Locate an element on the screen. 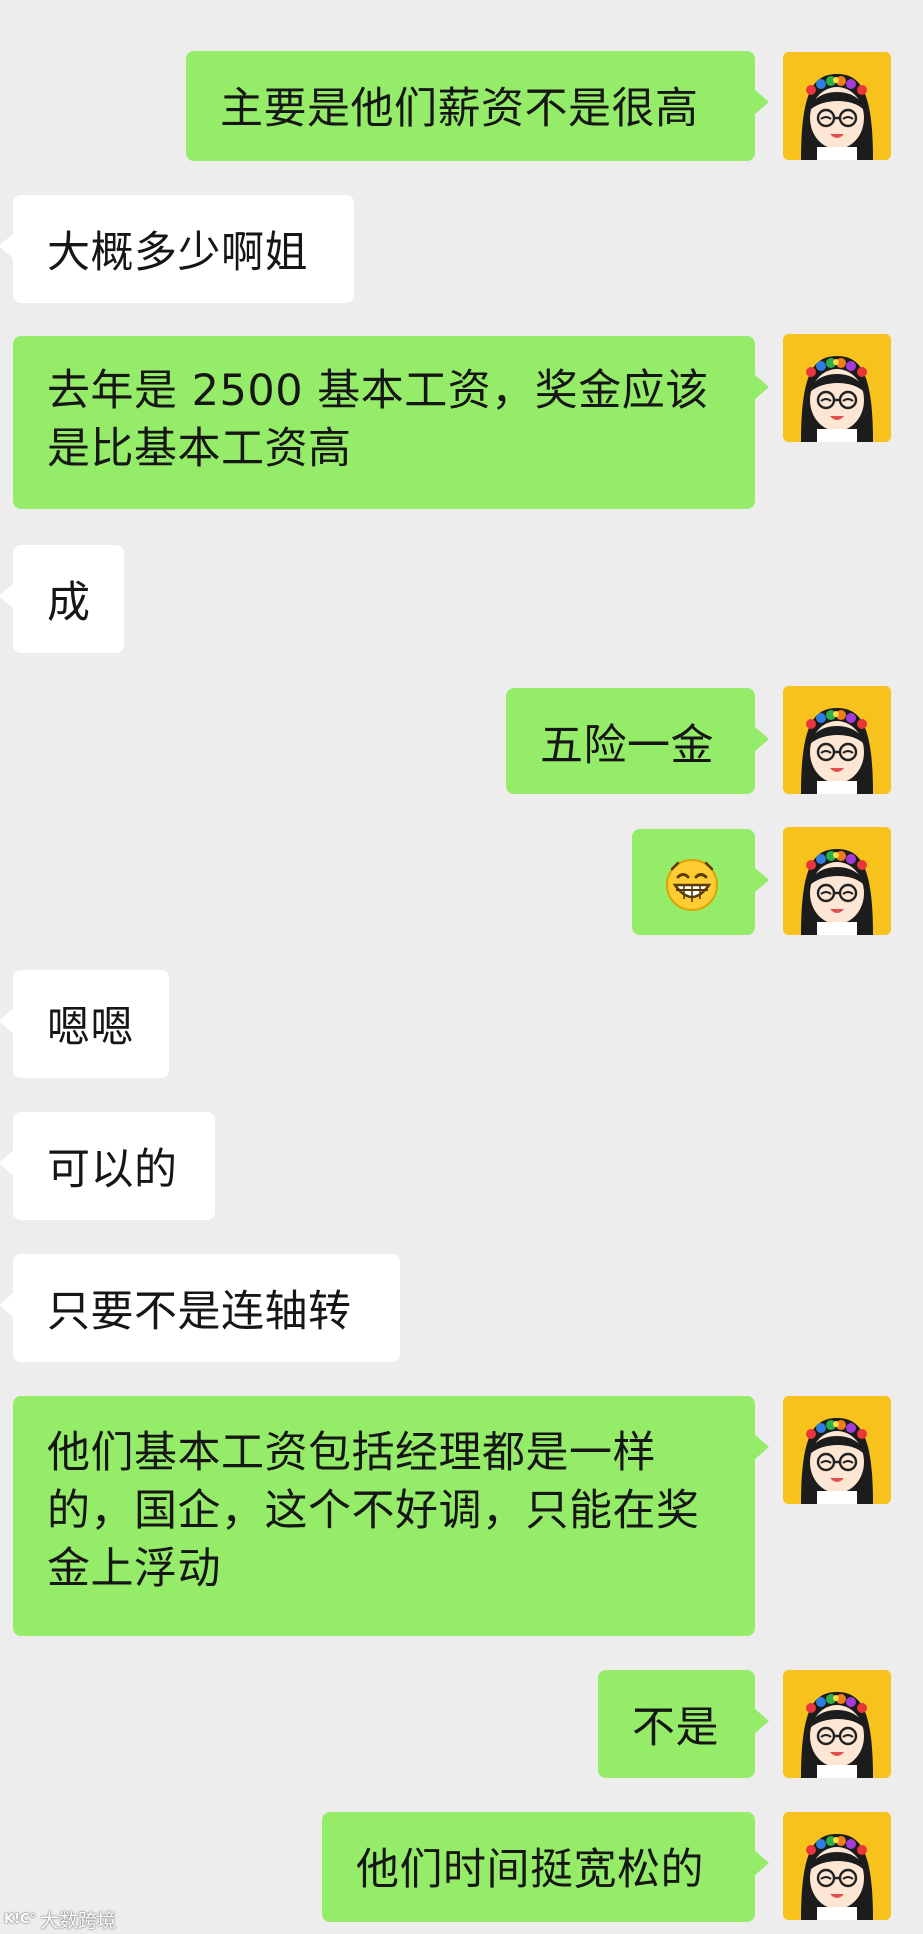 The width and height of the screenshot is (923, 1934). message-bubble-outgoing: 去年是 2500 基本工资，奖金应该是比基本工资高 is located at coordinates (391, 422).